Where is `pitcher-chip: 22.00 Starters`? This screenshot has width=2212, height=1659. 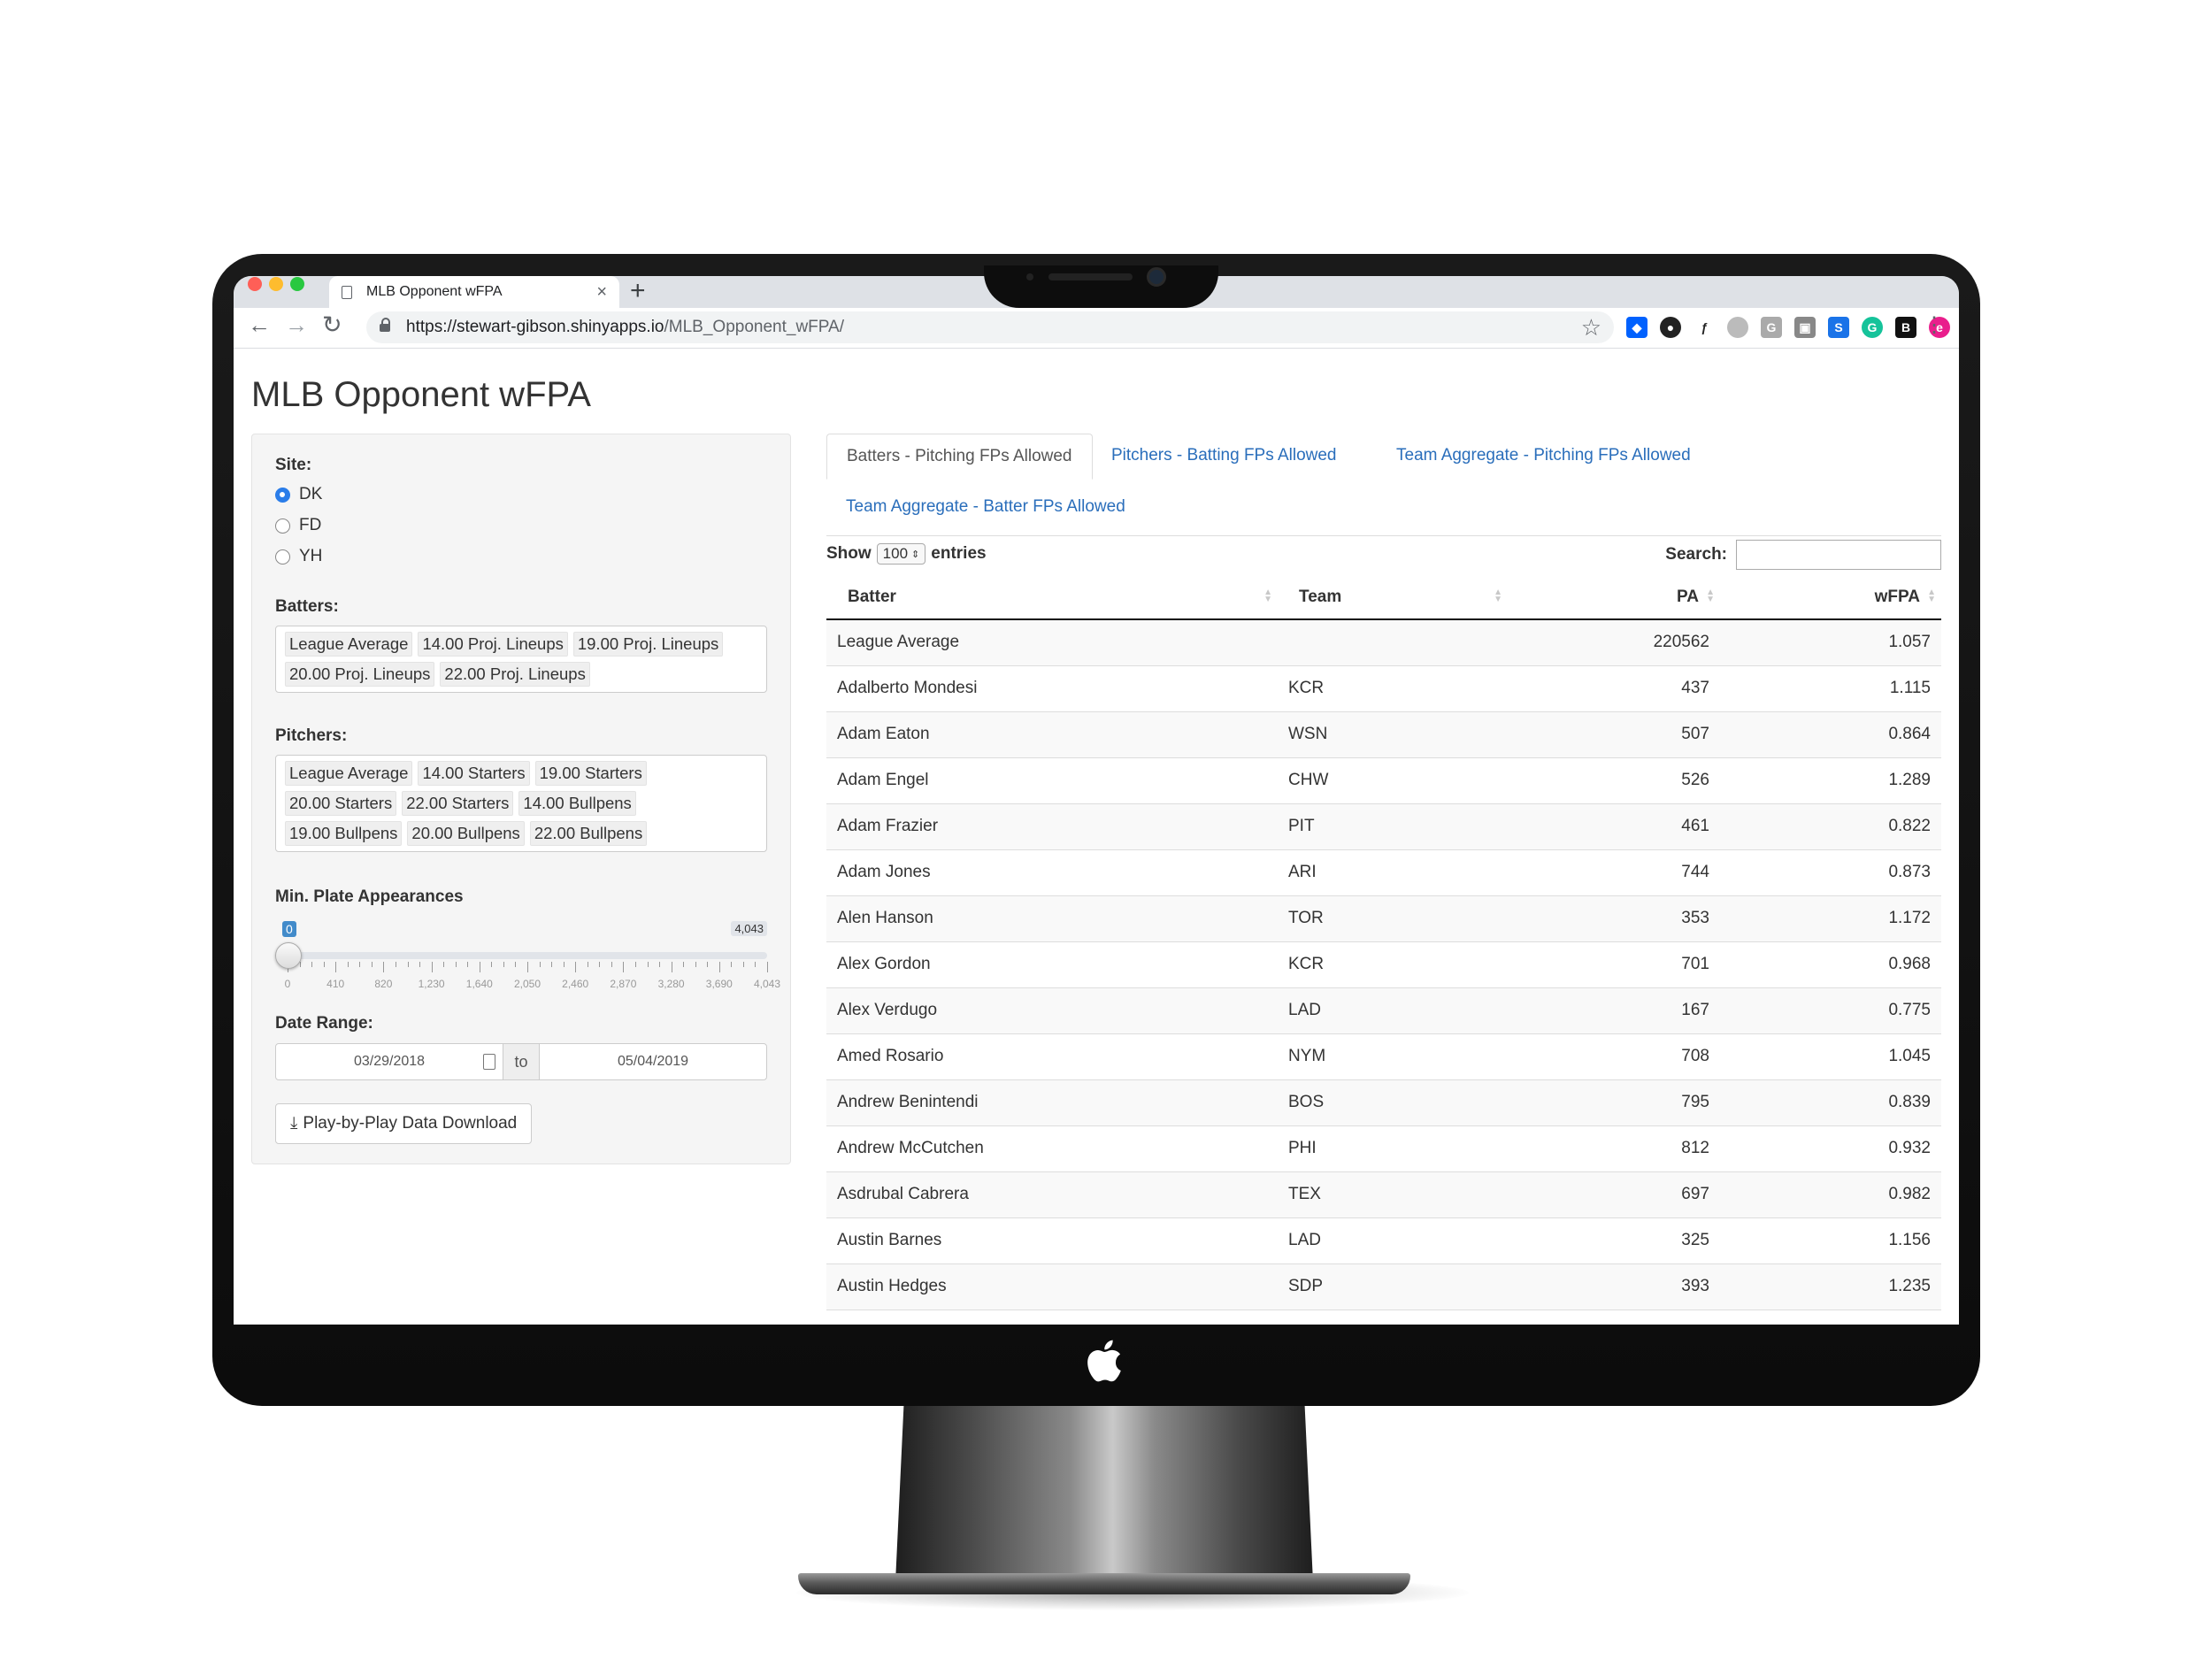
pitcher-chip: 22.00 Starters is located at coordinates (458, 803).